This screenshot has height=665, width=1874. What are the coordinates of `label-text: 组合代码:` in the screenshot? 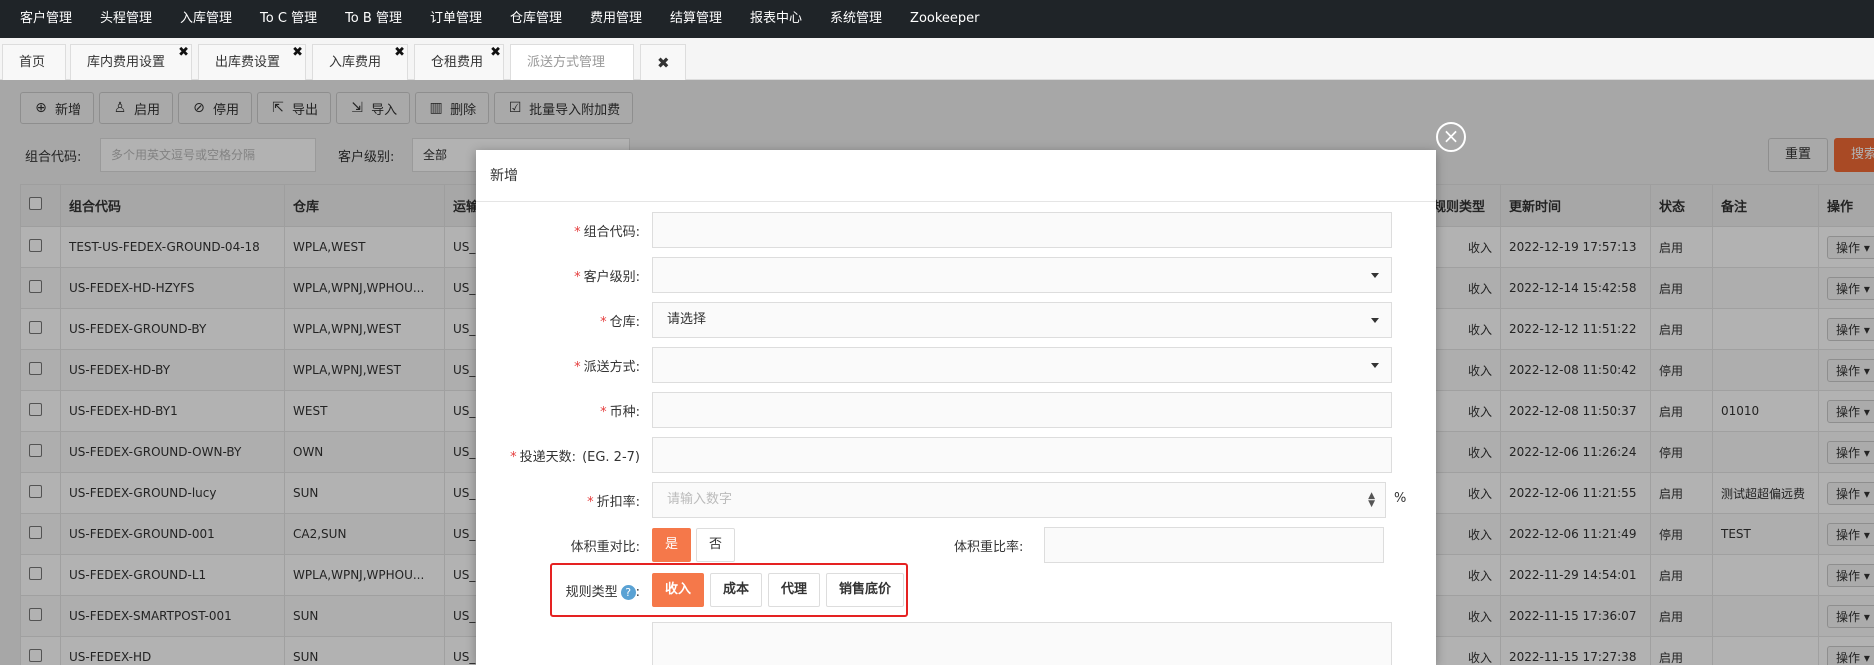 It's located at (611, 232).